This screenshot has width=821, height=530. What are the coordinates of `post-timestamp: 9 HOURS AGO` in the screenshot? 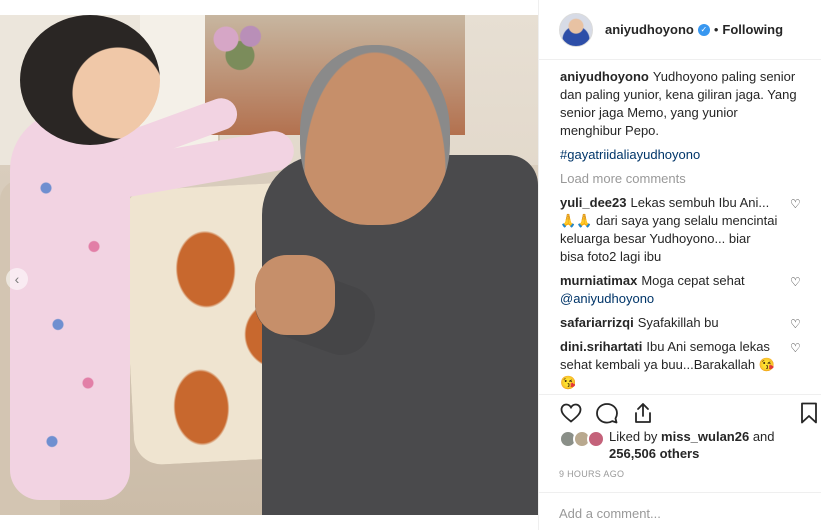 It's located at (591, 474).